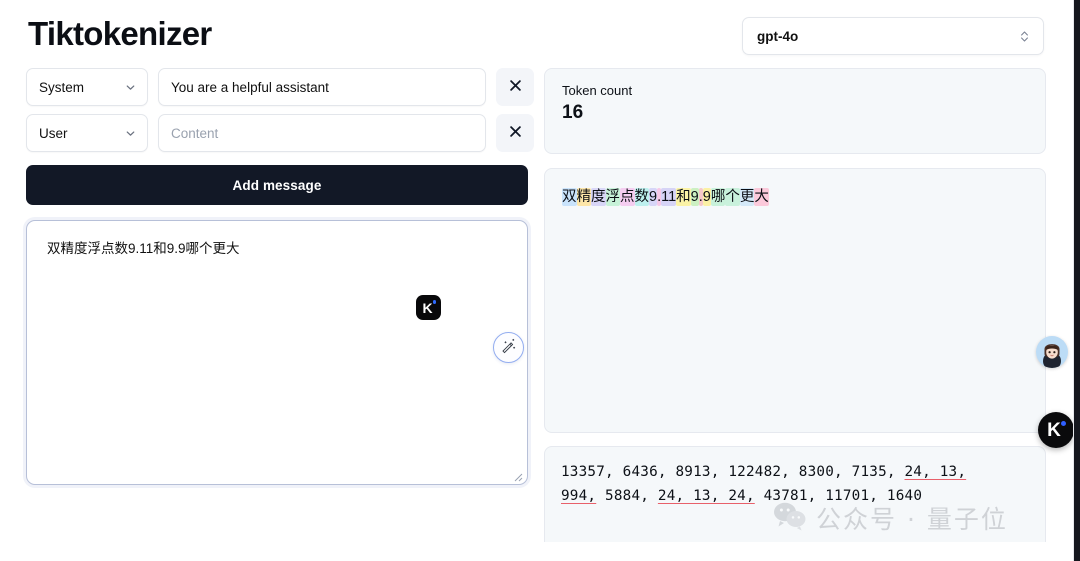  What do you see at coordinates (87, 133) in the screenshot?
I see `role-select-user: User` at bounding box center [87, 133].